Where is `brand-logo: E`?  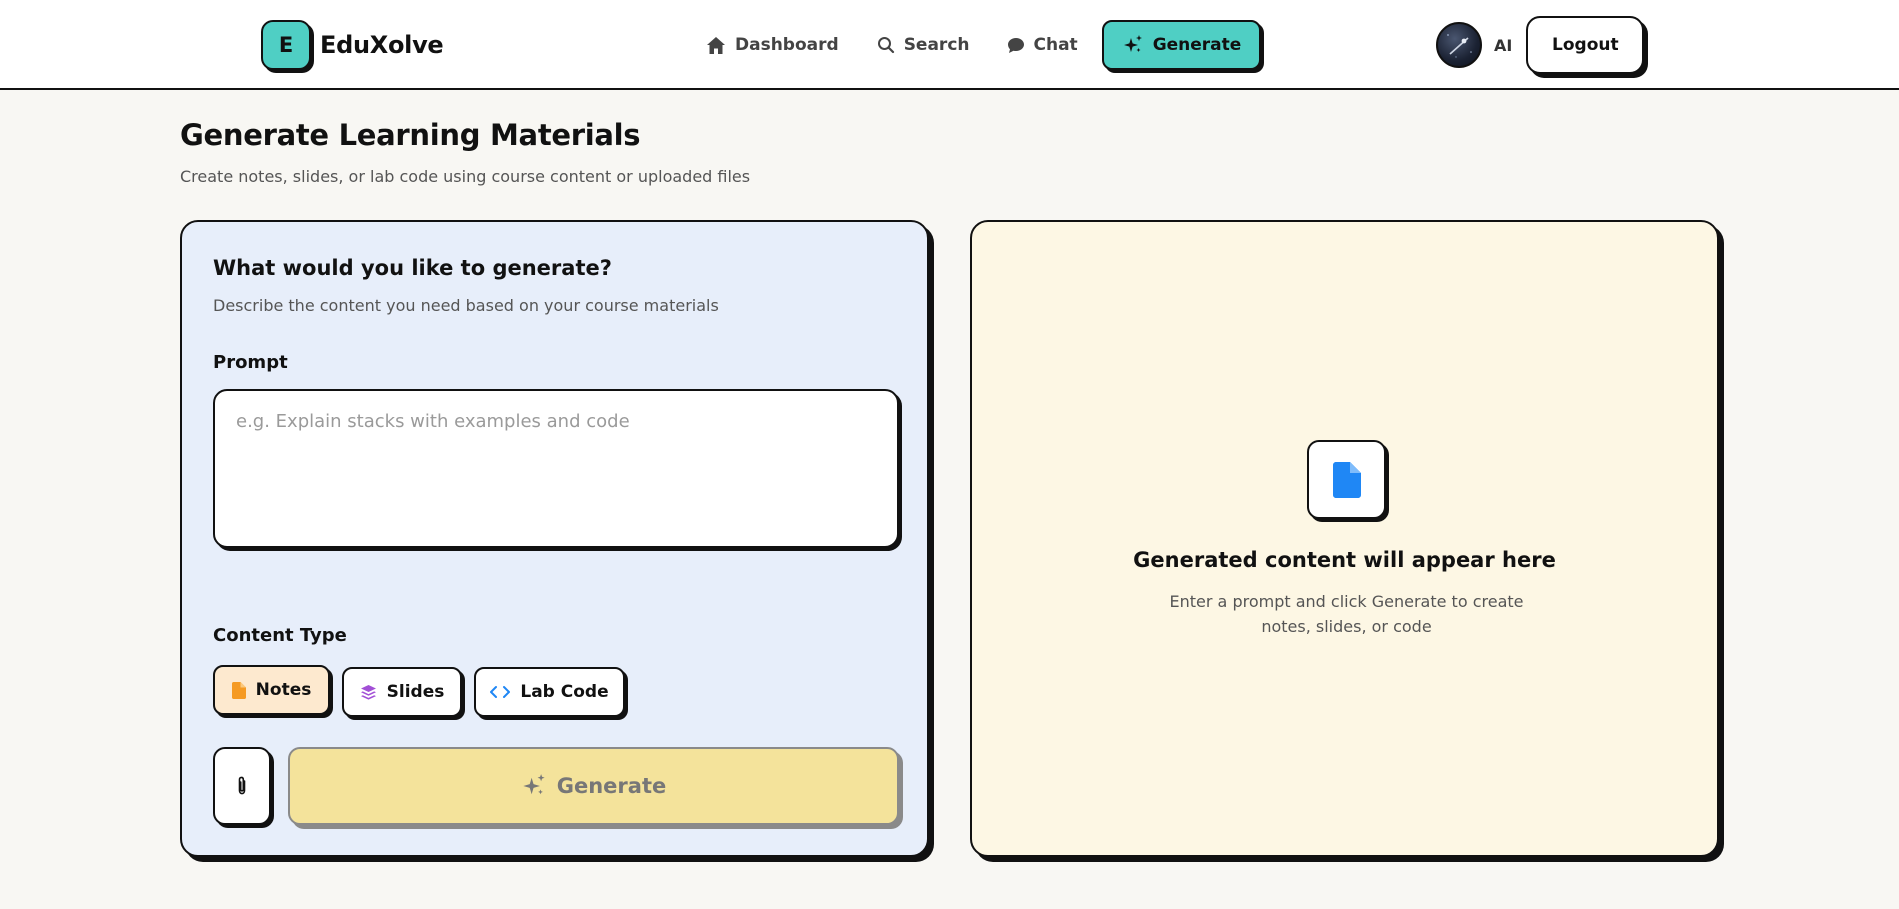 brand-logo: E is located at coordinates (286, 45).